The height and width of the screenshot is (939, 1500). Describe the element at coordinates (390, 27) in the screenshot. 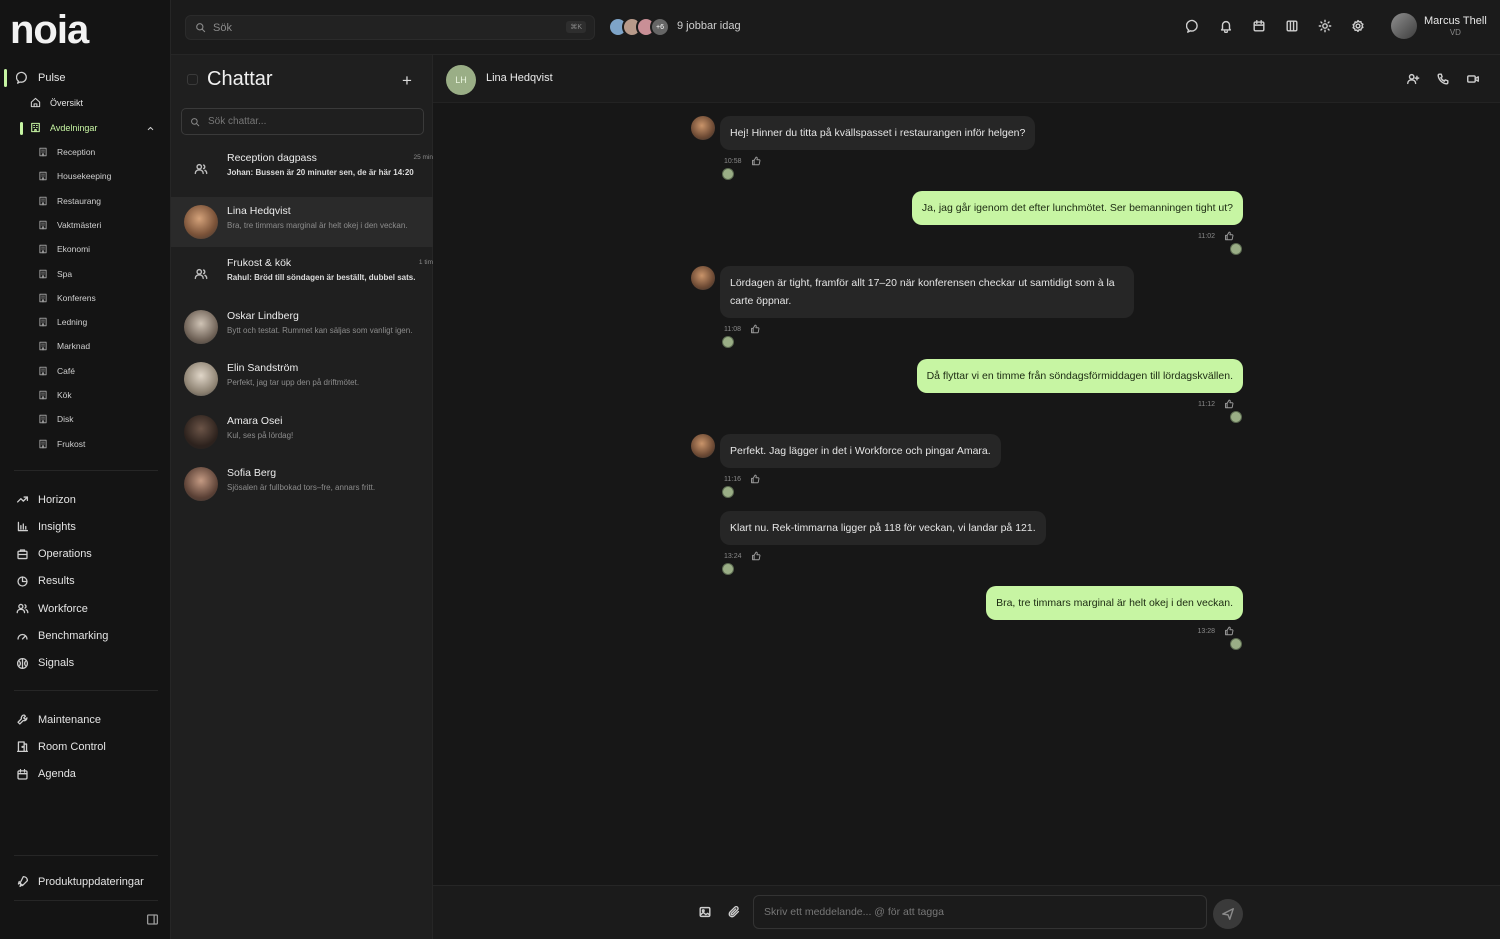

I see `global-search: Sök ⌘K` at that location.